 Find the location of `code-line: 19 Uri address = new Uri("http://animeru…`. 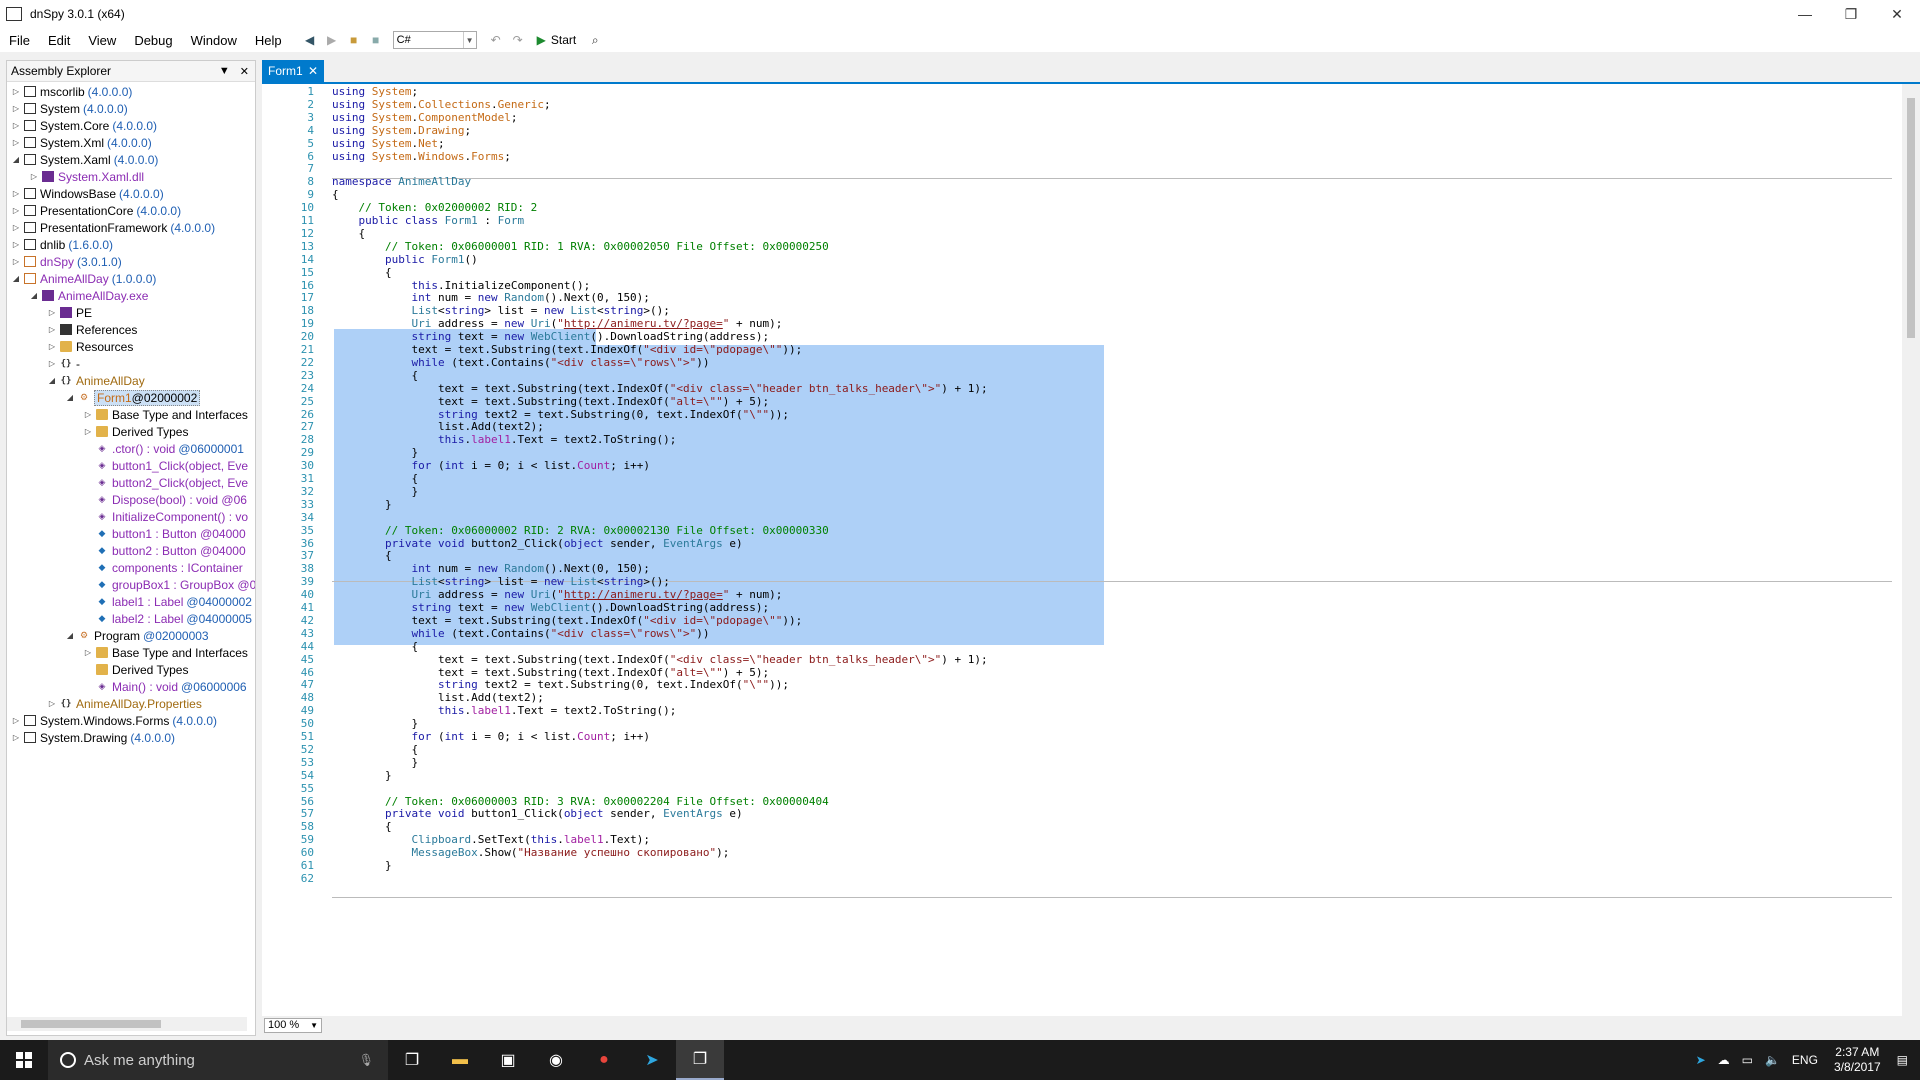

code-line: 19 Uri address = new Uri("http://animeru… is located at coordinates (1082, 323).